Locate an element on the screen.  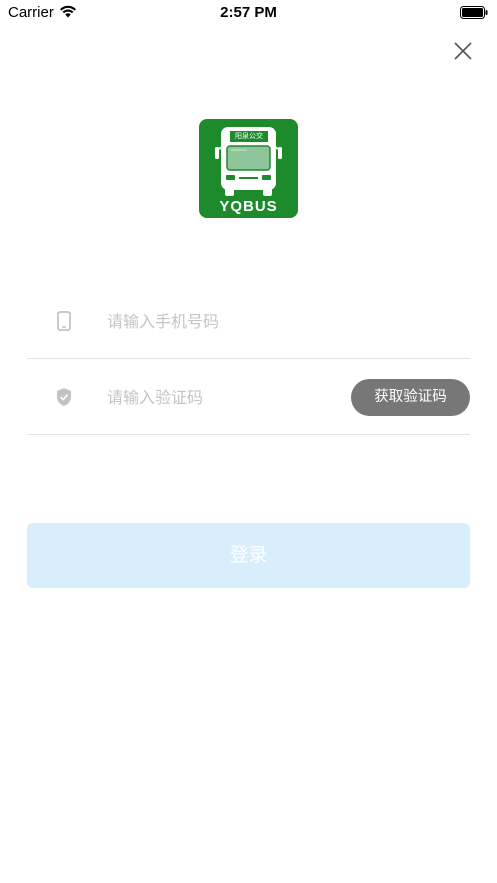
login-button: 登录 is located at coordinates (248, 555).